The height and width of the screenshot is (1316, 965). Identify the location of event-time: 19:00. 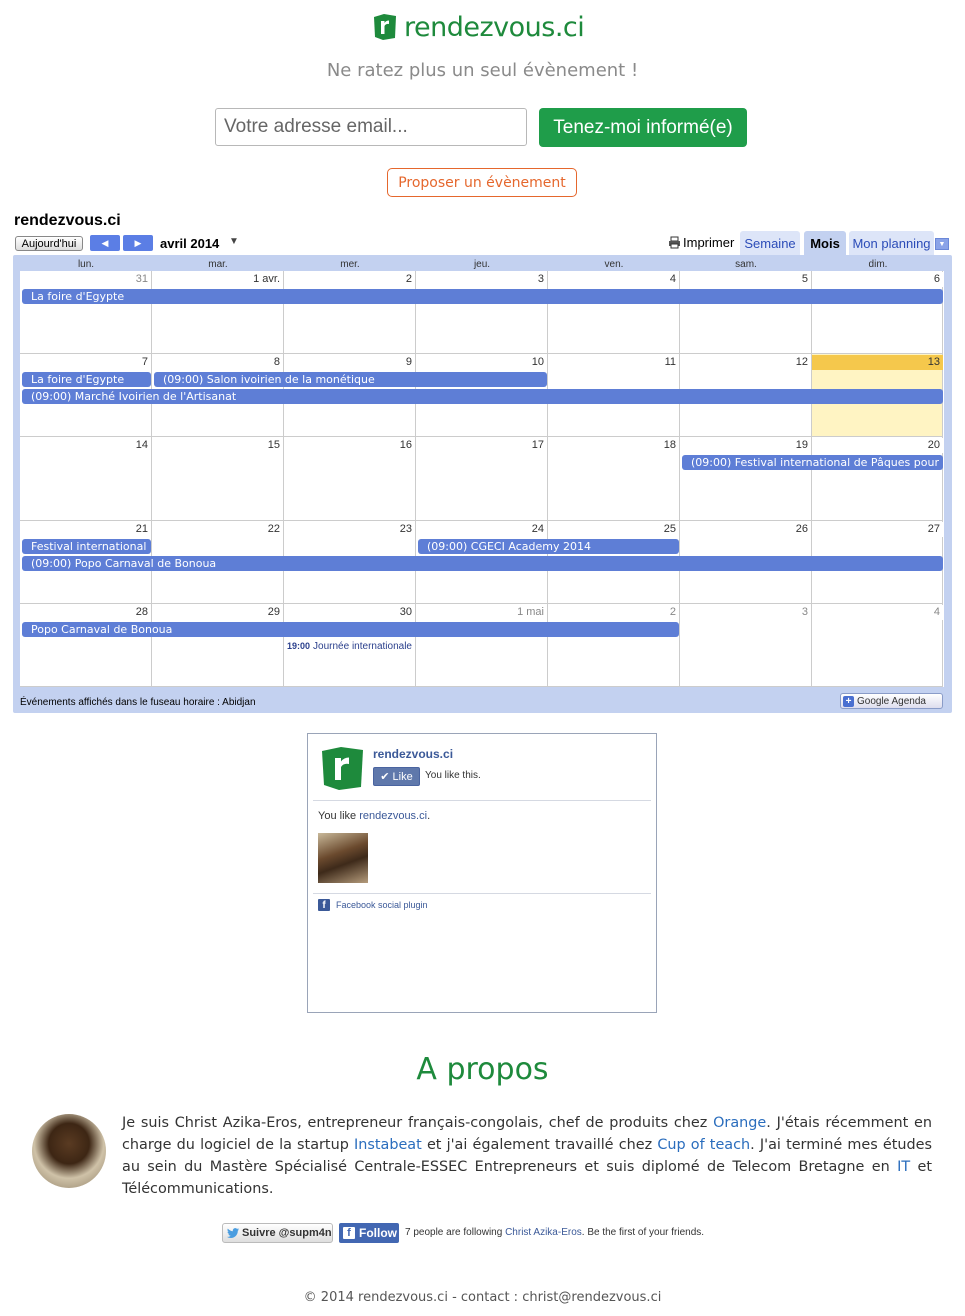
(299, 646).